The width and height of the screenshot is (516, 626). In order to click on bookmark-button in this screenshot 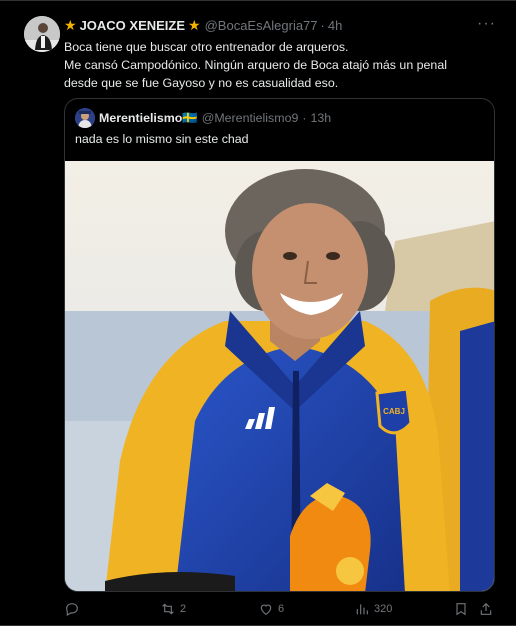, I will do `click(461, 609)`.